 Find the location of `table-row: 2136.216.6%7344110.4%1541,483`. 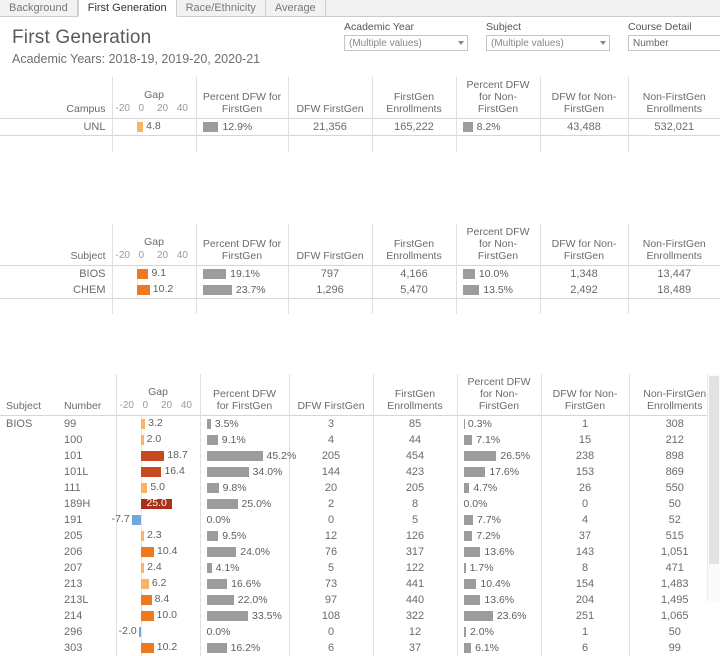

table-row: 2136.216.6%7344110.4%1541,483 is located at coordinates (360, 584).